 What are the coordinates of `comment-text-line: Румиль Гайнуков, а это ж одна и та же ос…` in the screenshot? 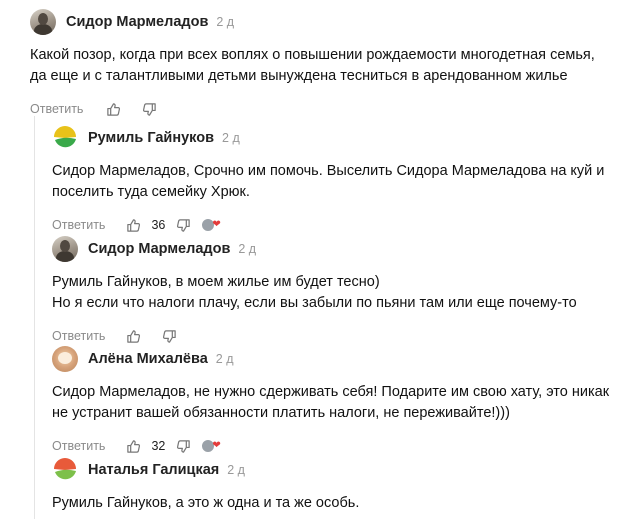 It's located at (206, 503).